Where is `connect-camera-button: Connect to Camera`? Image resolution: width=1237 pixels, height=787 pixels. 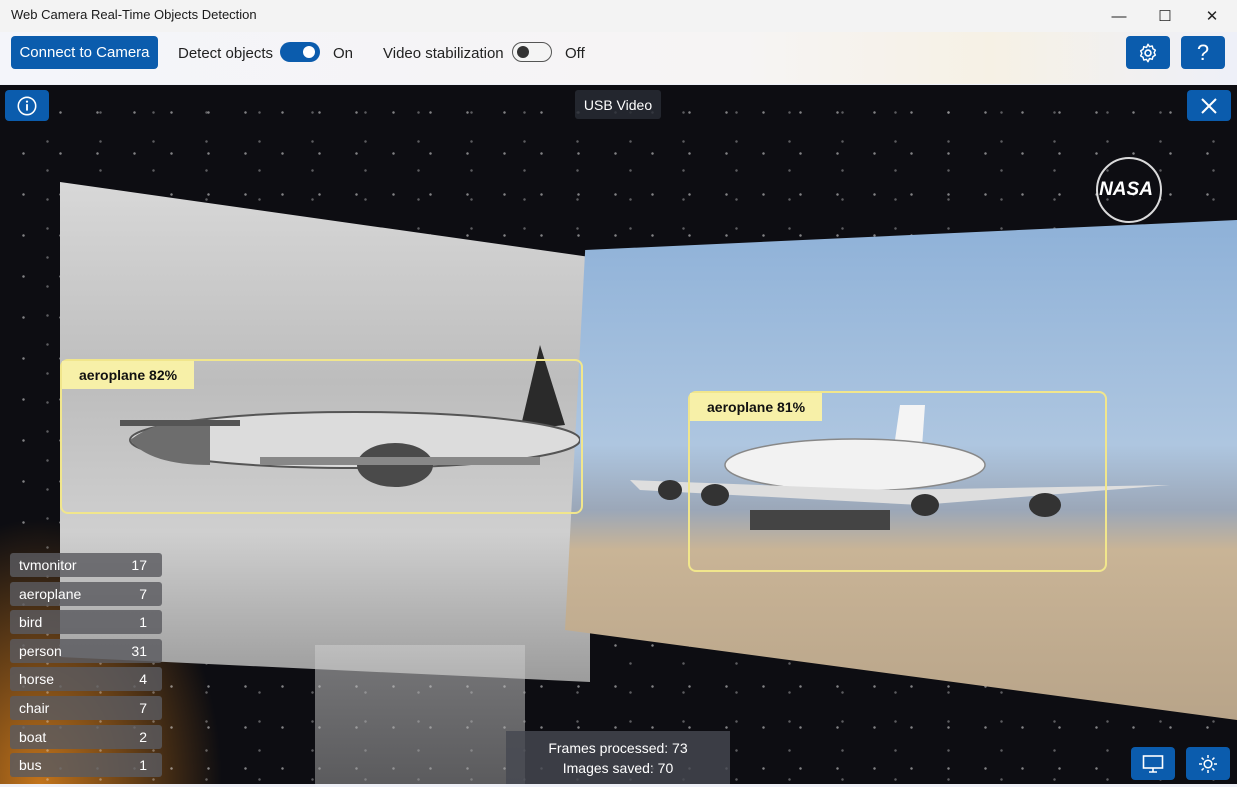 connect-camera-button: Connect to Camera is located at coordinates (84, 52).